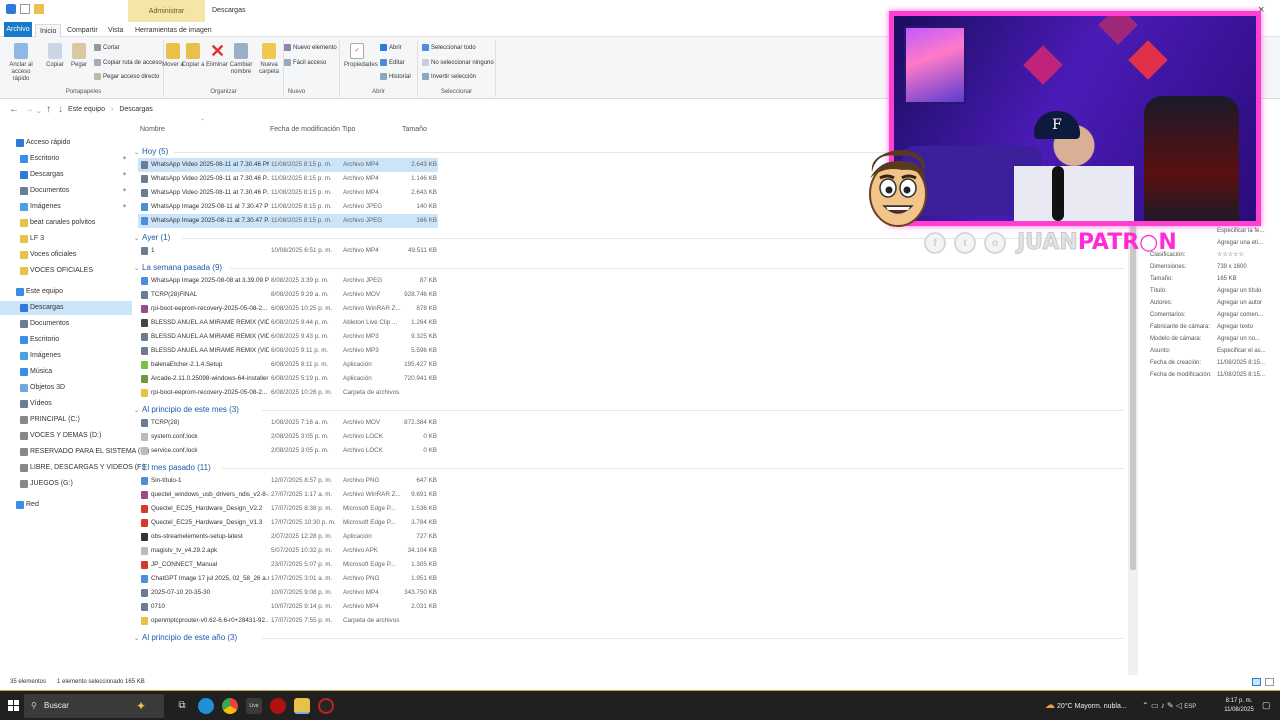 The image size is (1280, 720). Describe the element at coordinates (66, 223) in the screenshot. I see `sidebar-item: beat canales polvitos` at that location.